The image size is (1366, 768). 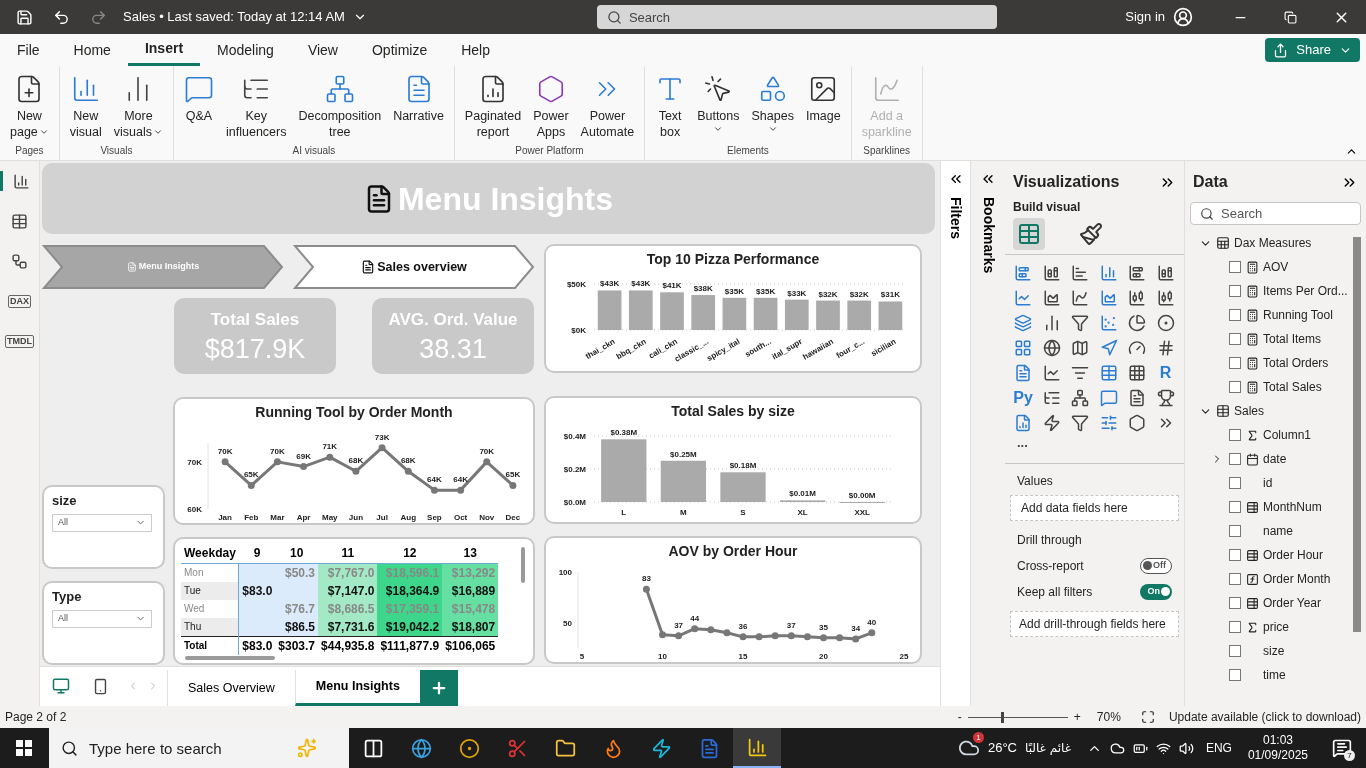 I want to click on page-nav-button: Sales overview, so click(x=414, y=267).